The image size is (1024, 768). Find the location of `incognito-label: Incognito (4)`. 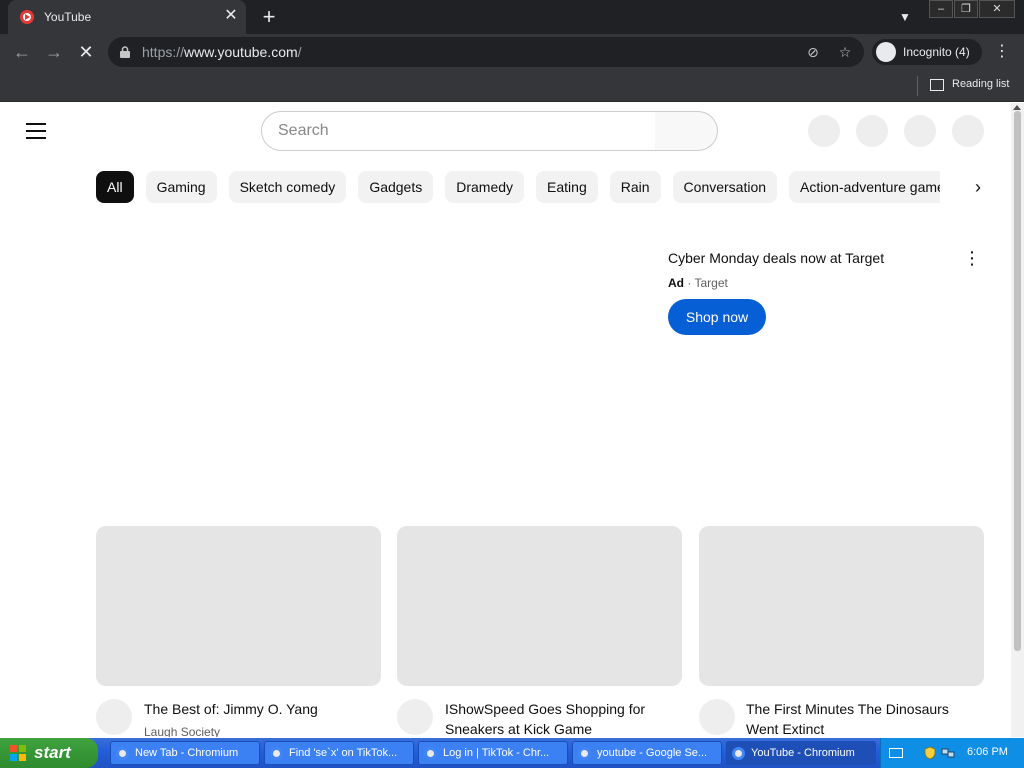

incognito-label: Incognito (4) is located at coordinates (936, 52).